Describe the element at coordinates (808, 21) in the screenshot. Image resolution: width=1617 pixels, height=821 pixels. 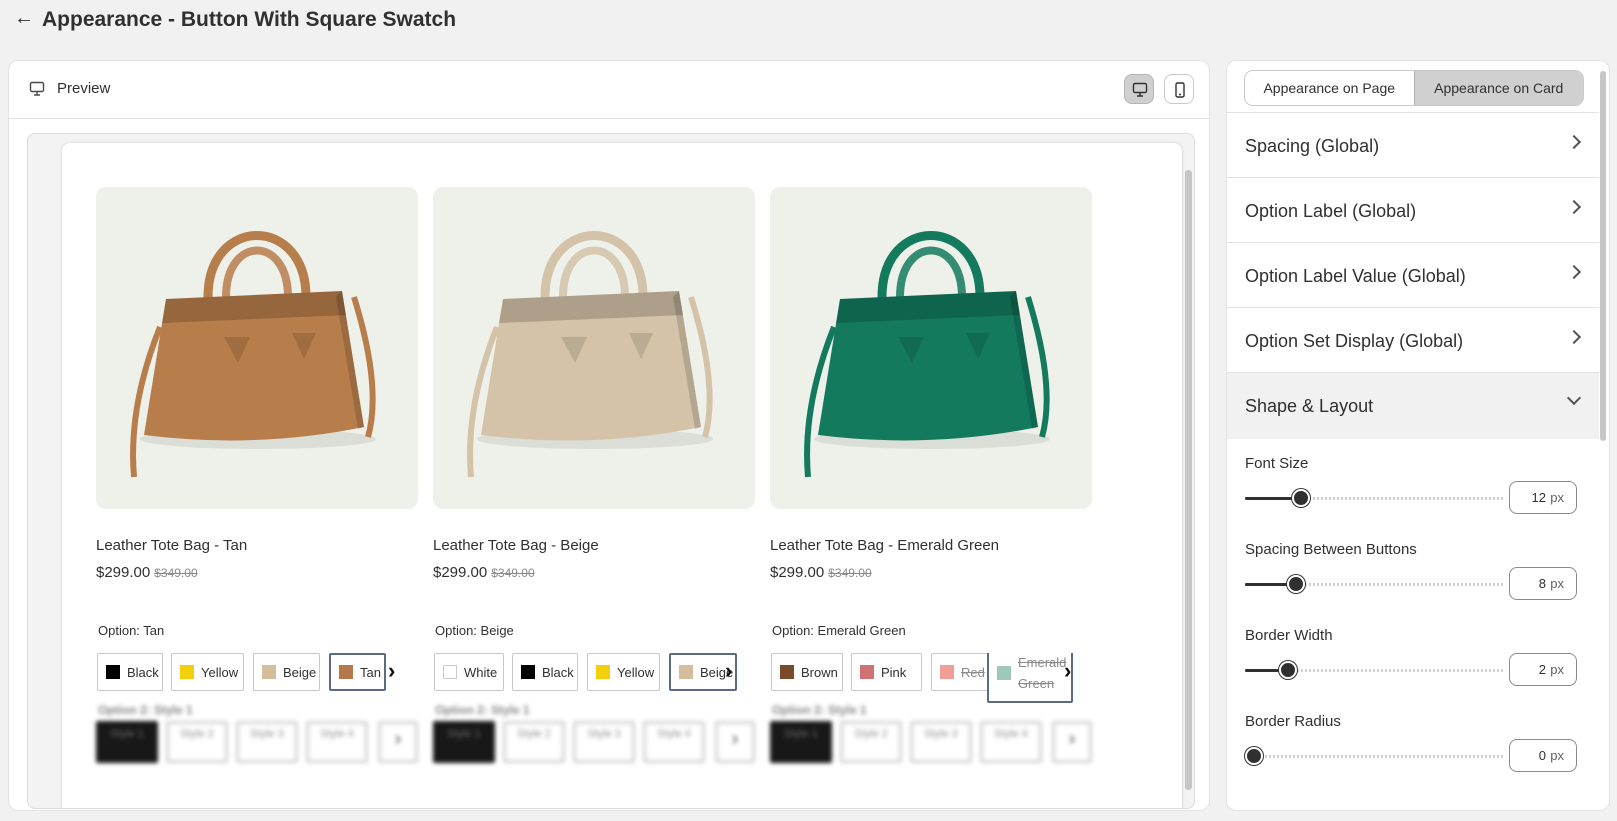
I see `top-bar: ← Appearance - Button With Square Swatch` at that location.